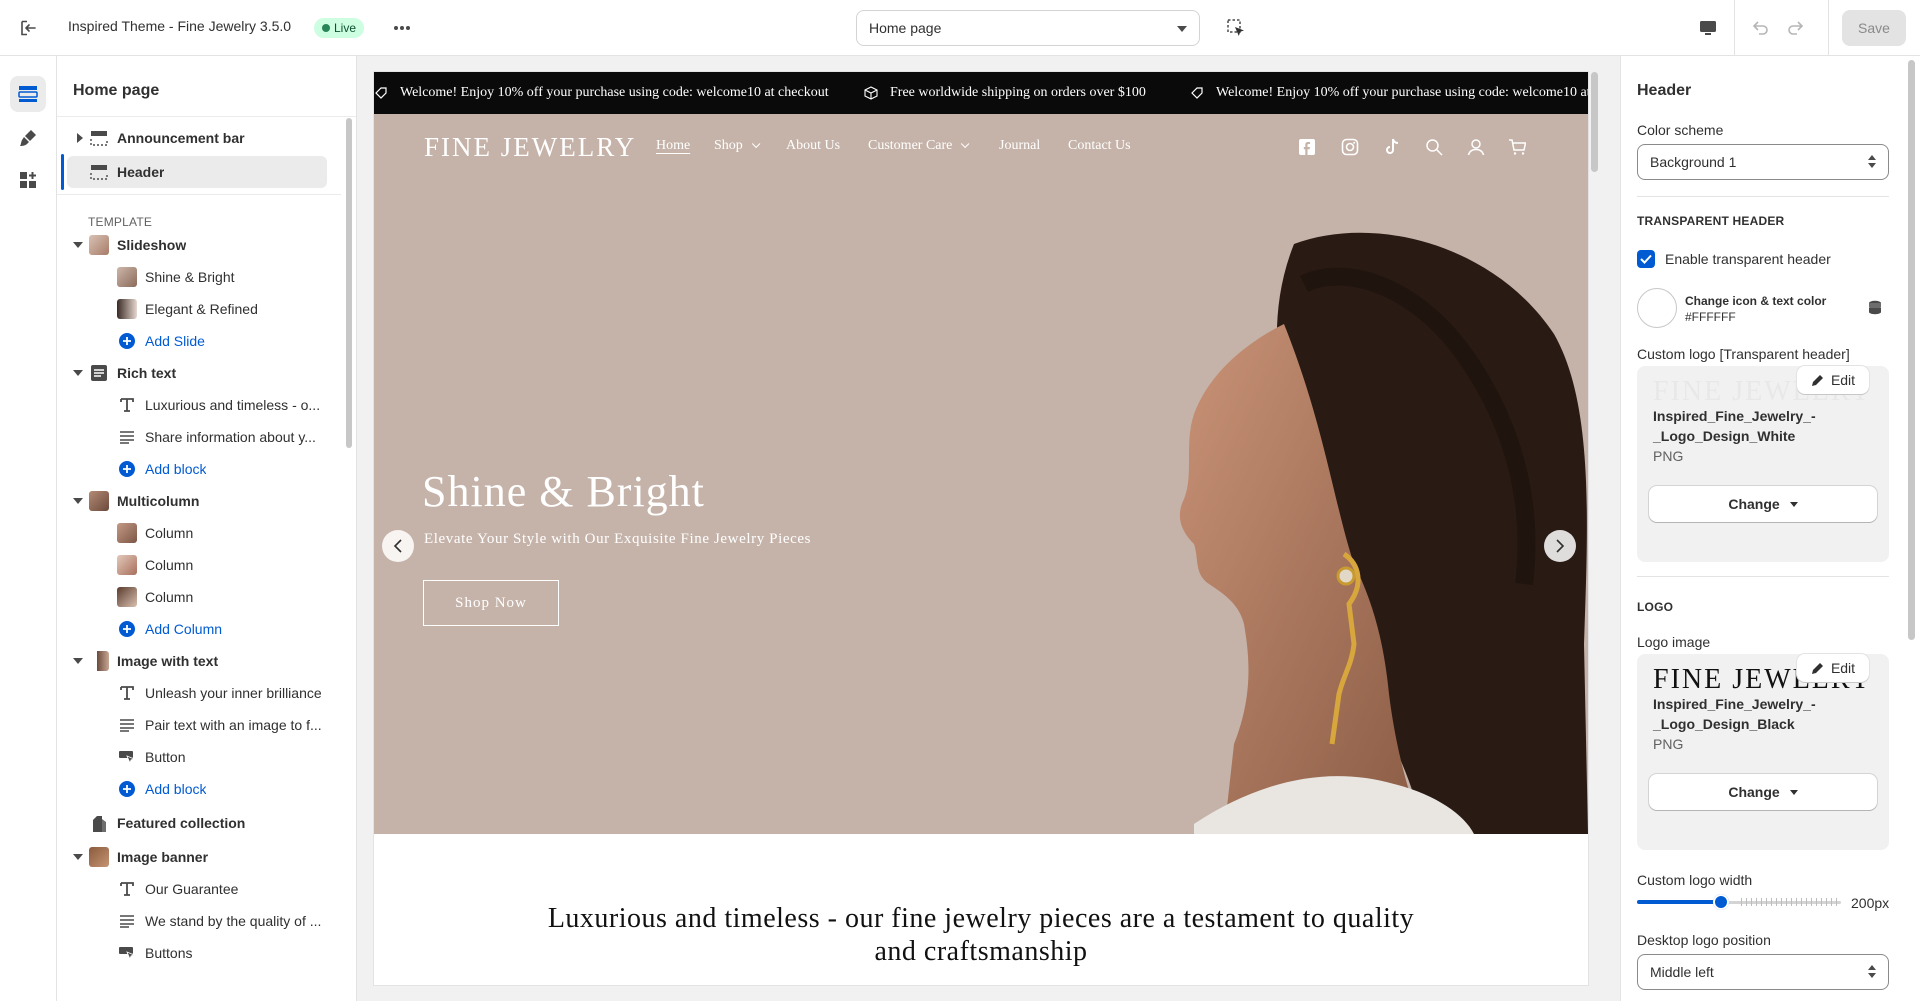 The width and height of the screenshot is (1920, 1001). Describe the element at coordinates (813, 146) in the screenshot. I see `nav-link-about: About Us` at that location.